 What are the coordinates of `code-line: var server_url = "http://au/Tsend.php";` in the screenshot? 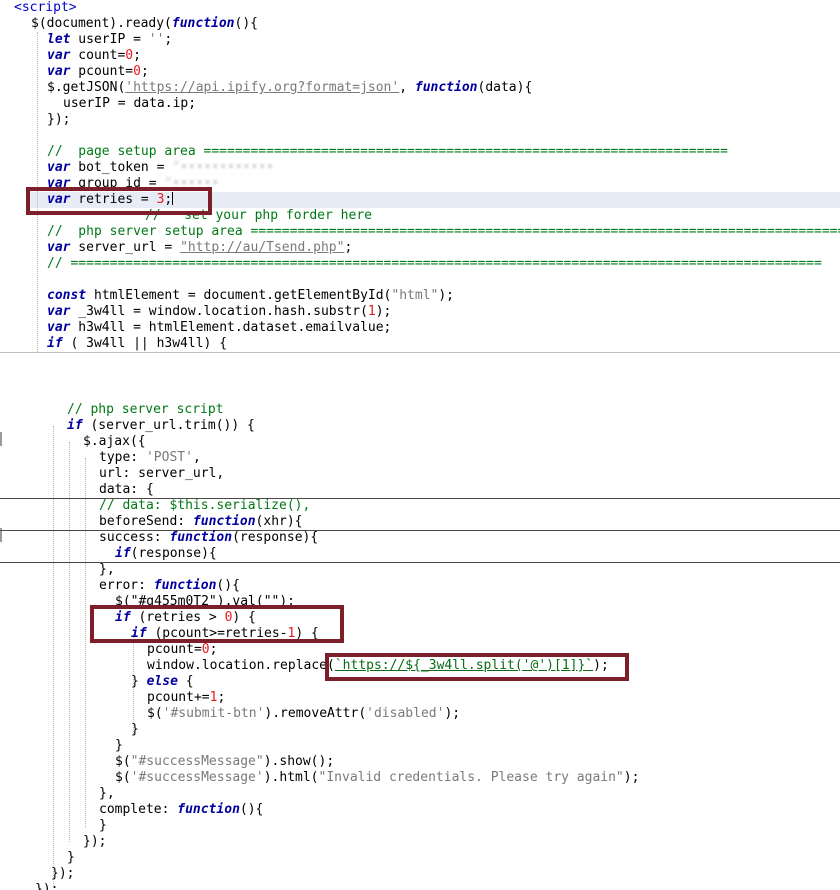 It's located at (200, 247).